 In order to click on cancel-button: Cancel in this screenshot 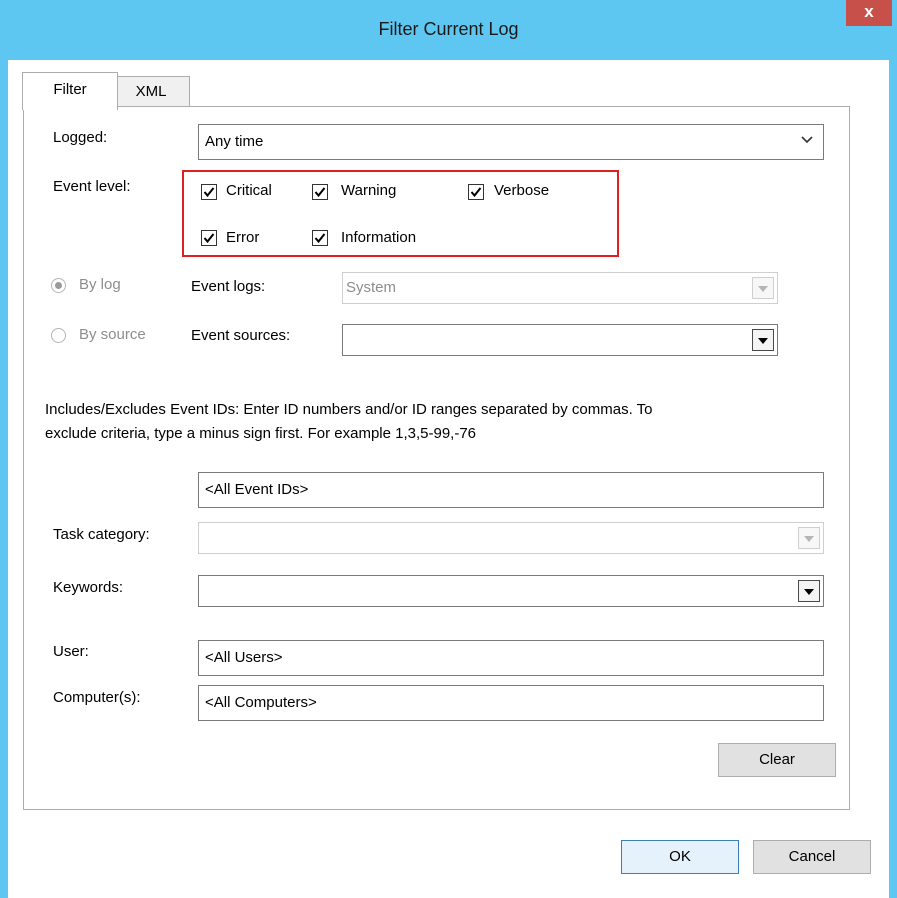, I will do `click(812, 857)`.